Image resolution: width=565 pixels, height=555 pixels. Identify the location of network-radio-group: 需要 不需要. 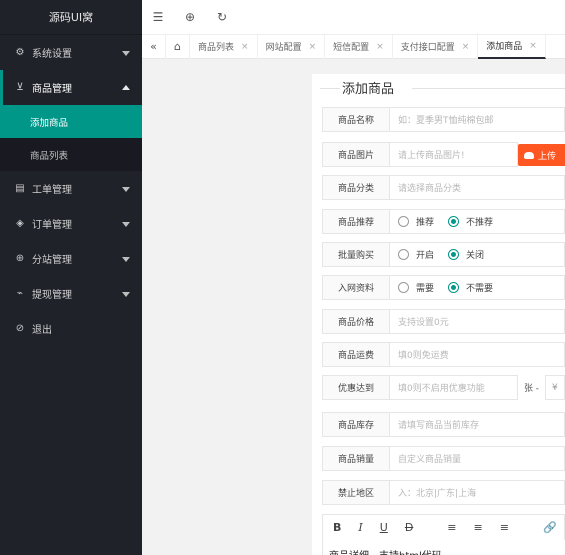
(477, 287).